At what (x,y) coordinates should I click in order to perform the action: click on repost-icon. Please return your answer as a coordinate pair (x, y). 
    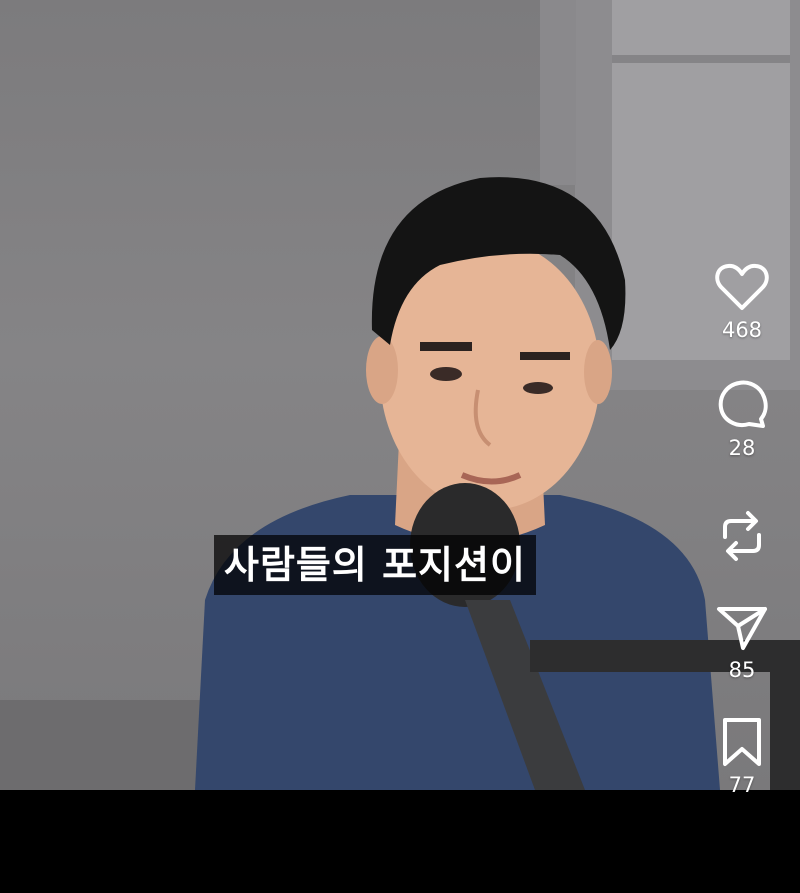
    Looking at the image, I should click on (742, 536).